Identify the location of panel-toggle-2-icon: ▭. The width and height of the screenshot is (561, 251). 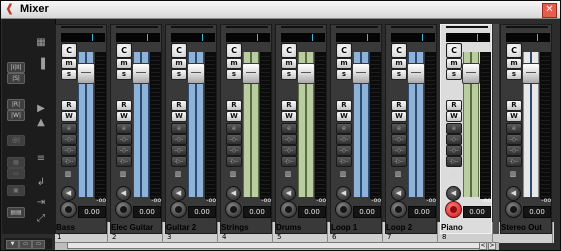
(38, 244).